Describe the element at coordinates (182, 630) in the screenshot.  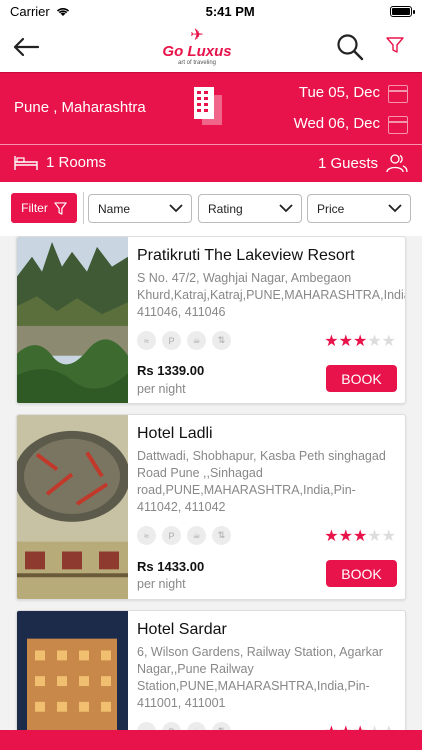
I see `hotel-name: Hotel Sardar` at that location.